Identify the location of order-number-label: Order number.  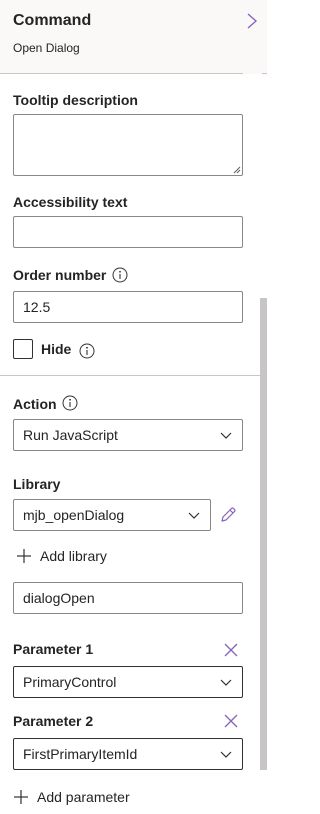
(60, 275).